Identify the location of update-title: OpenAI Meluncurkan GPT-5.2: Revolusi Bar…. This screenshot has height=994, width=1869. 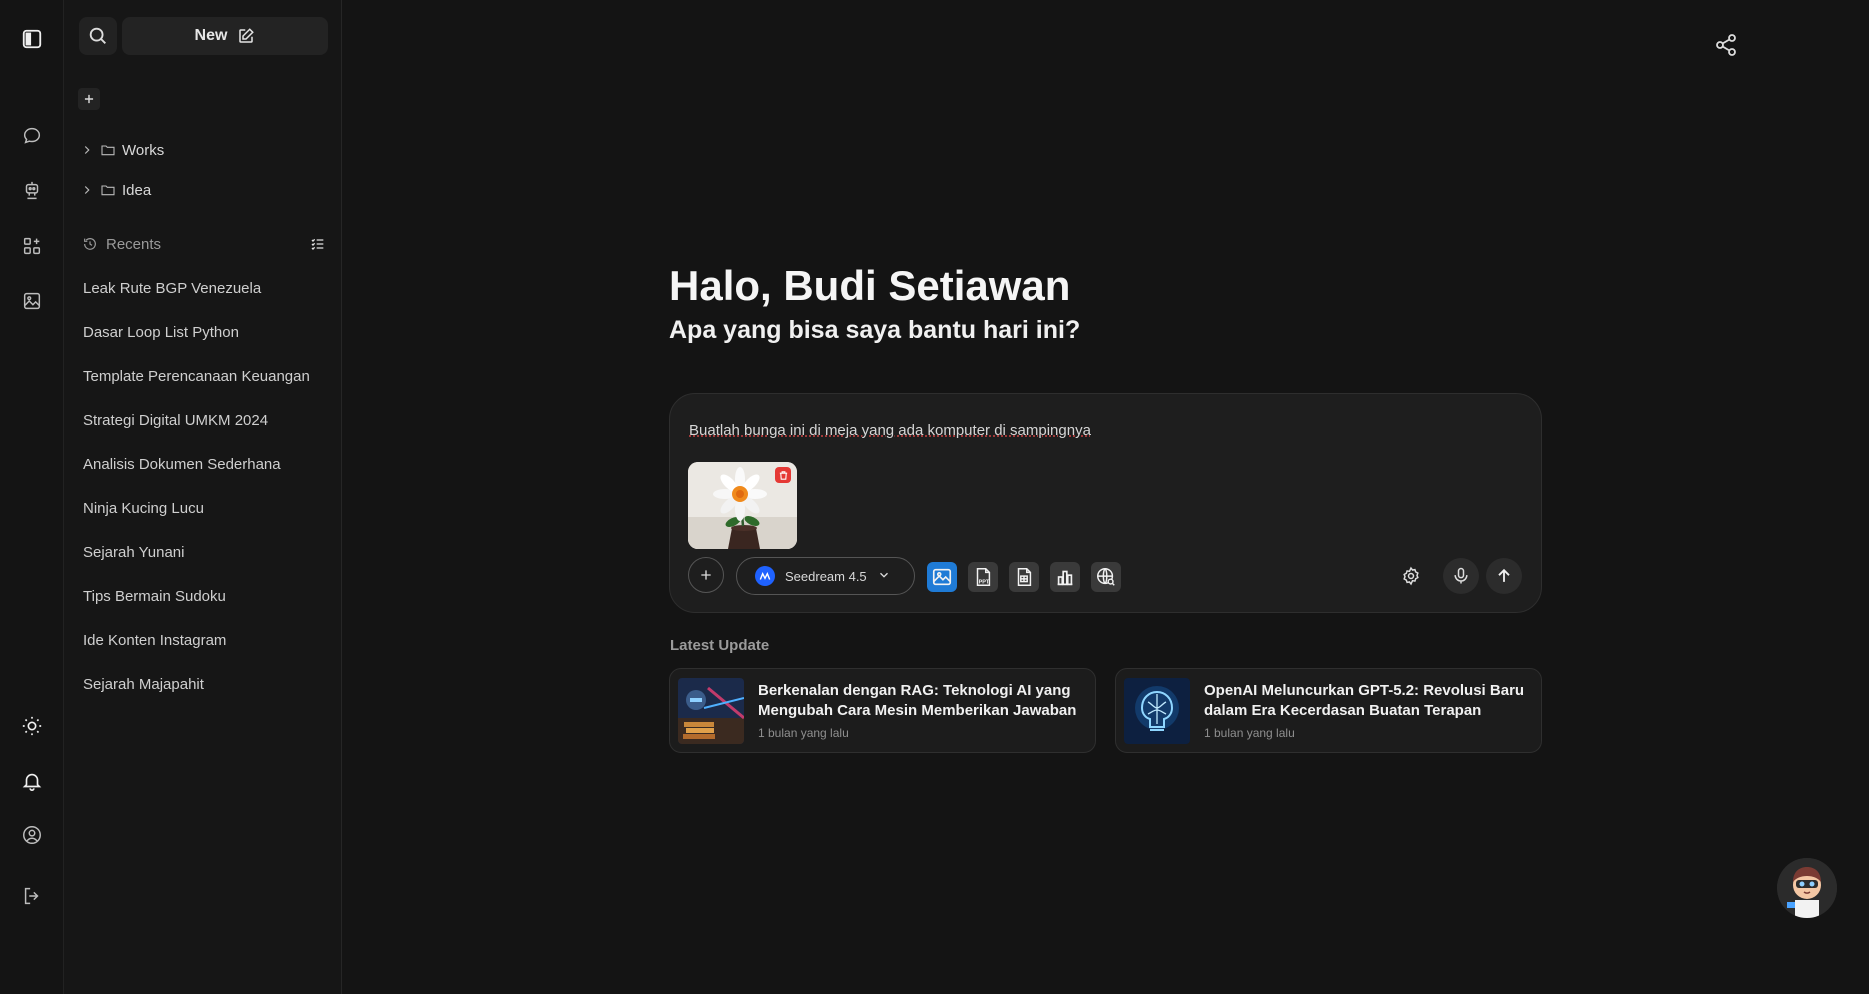
(1364, 700).